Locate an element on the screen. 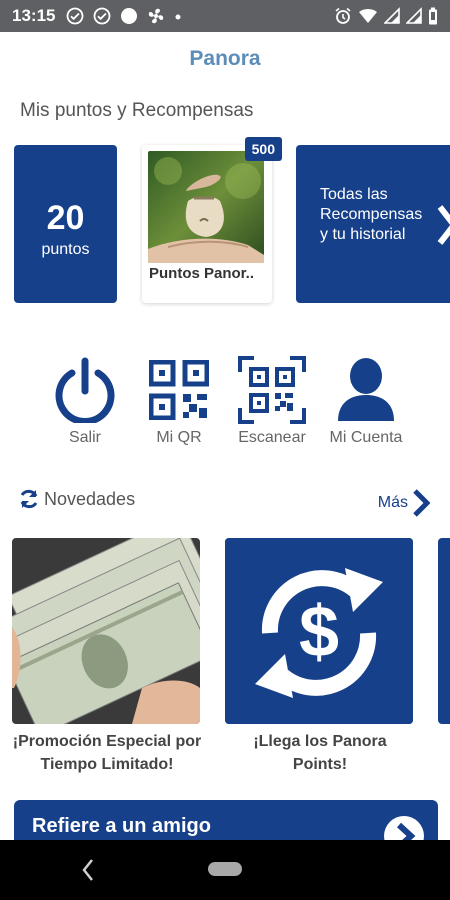  rewards-section-title: Mis puntos y Recompensas is located at coordinates (137, 110).